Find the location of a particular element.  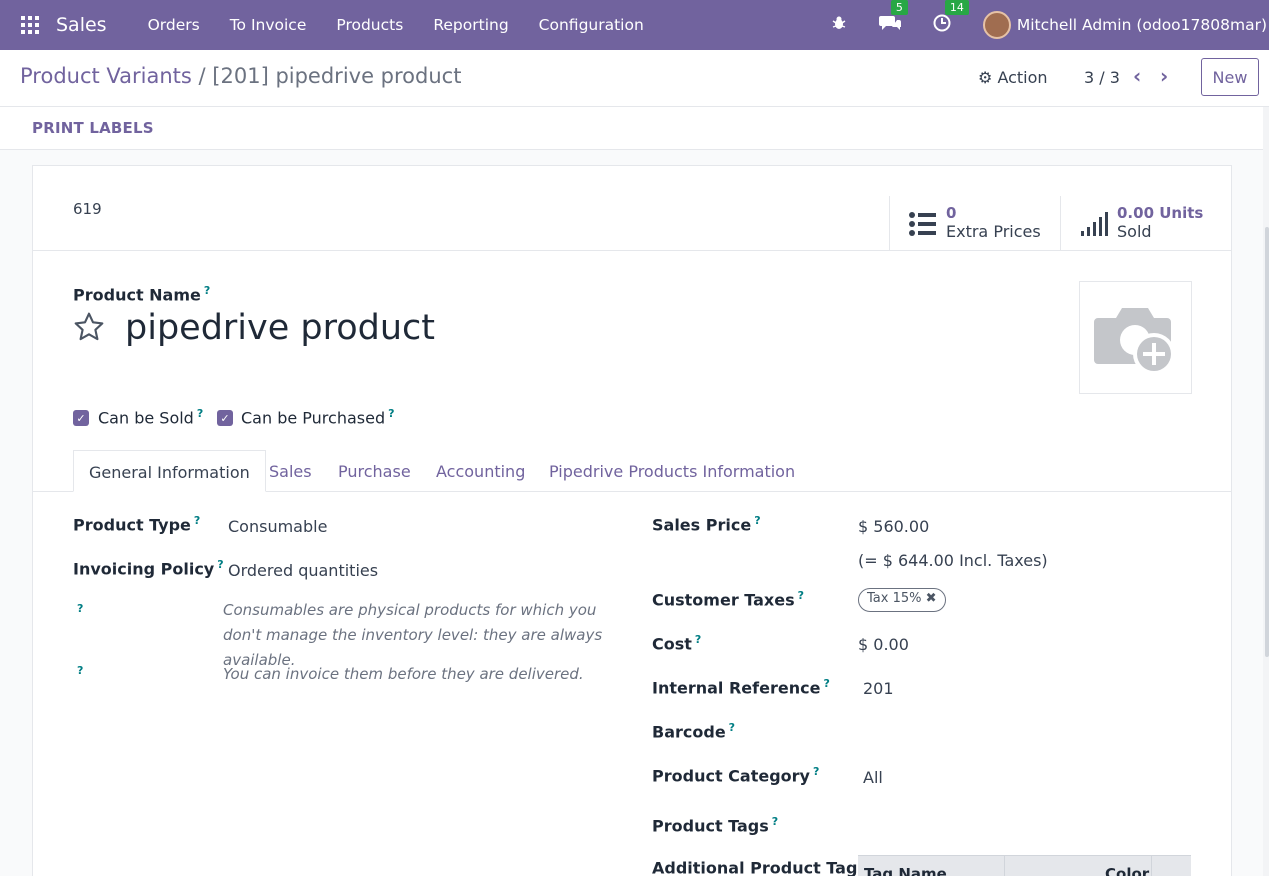

camera-add-icon is located at coordinates (1134, 341).